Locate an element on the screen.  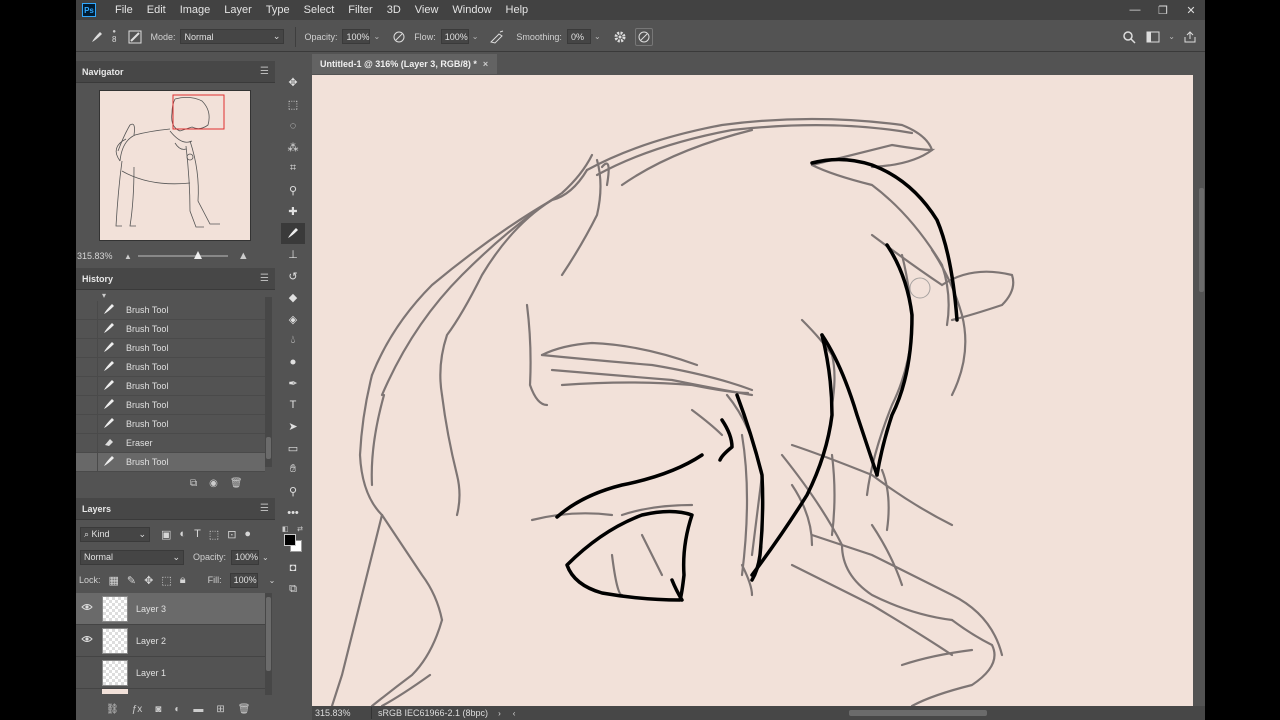
link-icon: ⛓︎ is located at coordinates (112, 709).